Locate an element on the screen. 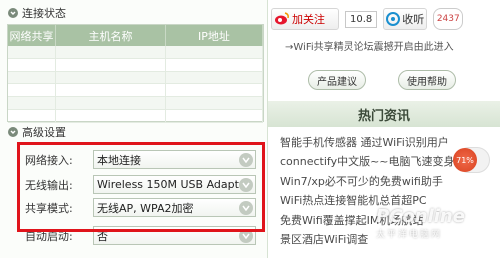 The width and height of the screenshot is (500, 258). collect-label: 收听 is located at coordinates (413, 19).